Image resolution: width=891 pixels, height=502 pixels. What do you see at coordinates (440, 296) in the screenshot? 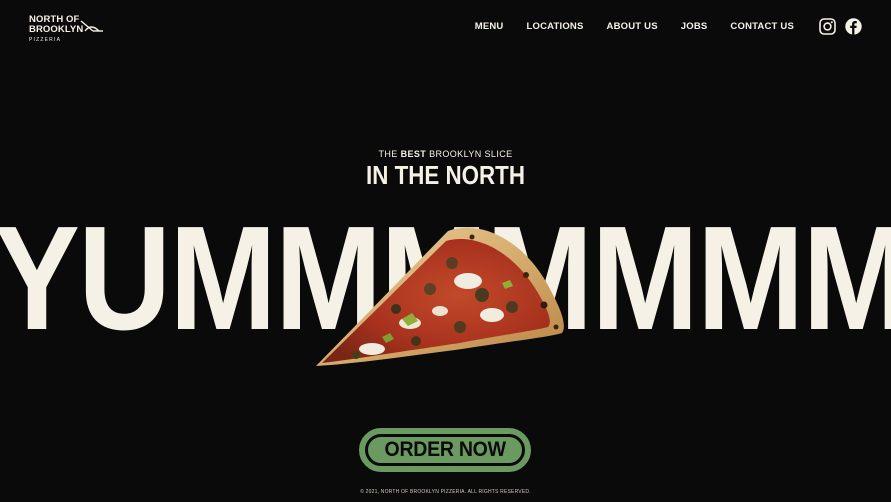
I see `pizza-slice-image` at bounding box center [440, 296].